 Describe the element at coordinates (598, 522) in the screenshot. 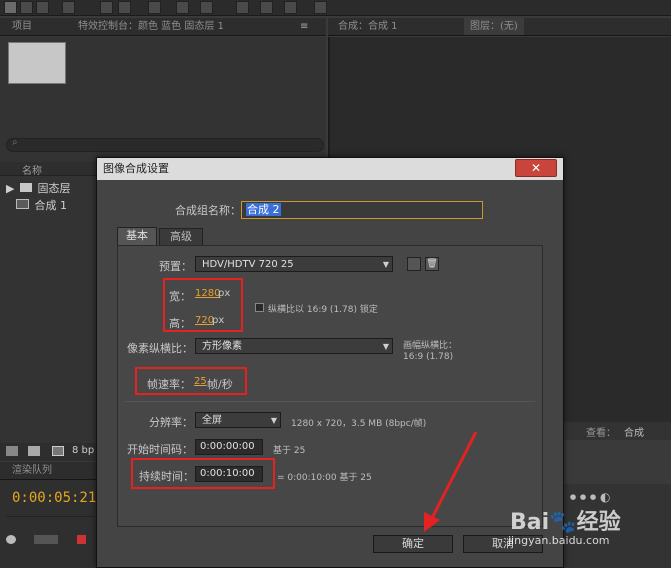

I see `watermark-brand-suffix: 经验` at that location.